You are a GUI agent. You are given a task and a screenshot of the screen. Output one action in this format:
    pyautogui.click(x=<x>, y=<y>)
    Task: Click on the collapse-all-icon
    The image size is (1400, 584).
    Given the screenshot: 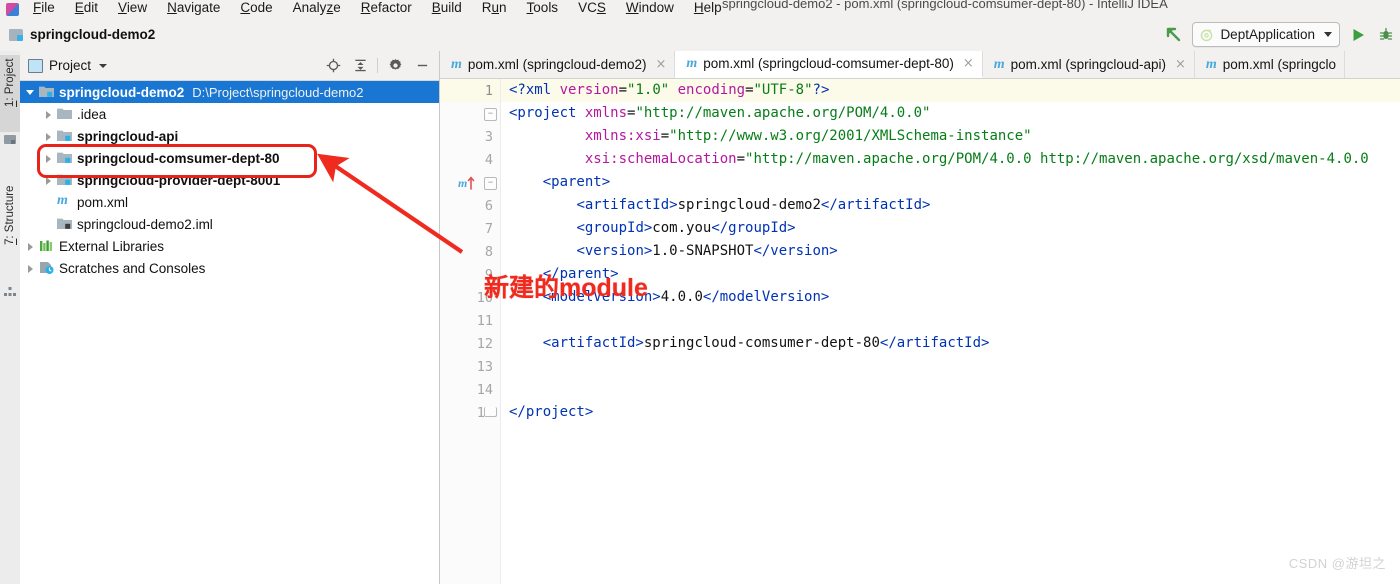 What is the action you would take?
    pyautogui.click(x=360, y=66)
    